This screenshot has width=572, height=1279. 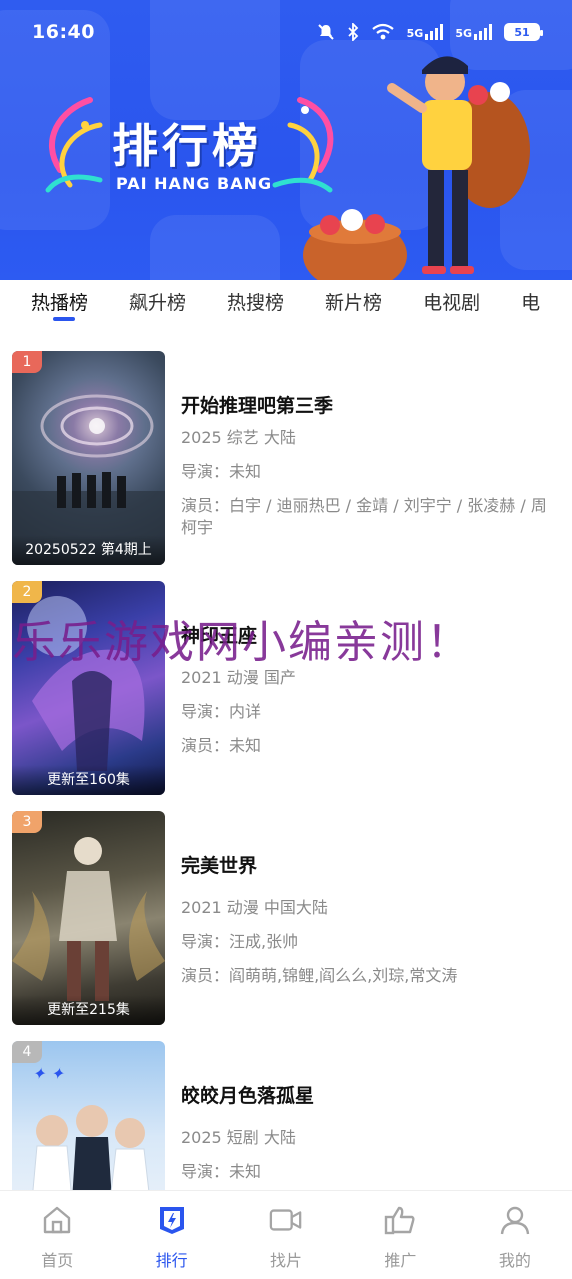 I want to click on rank-badge: 3, so click(x=27, y=822).